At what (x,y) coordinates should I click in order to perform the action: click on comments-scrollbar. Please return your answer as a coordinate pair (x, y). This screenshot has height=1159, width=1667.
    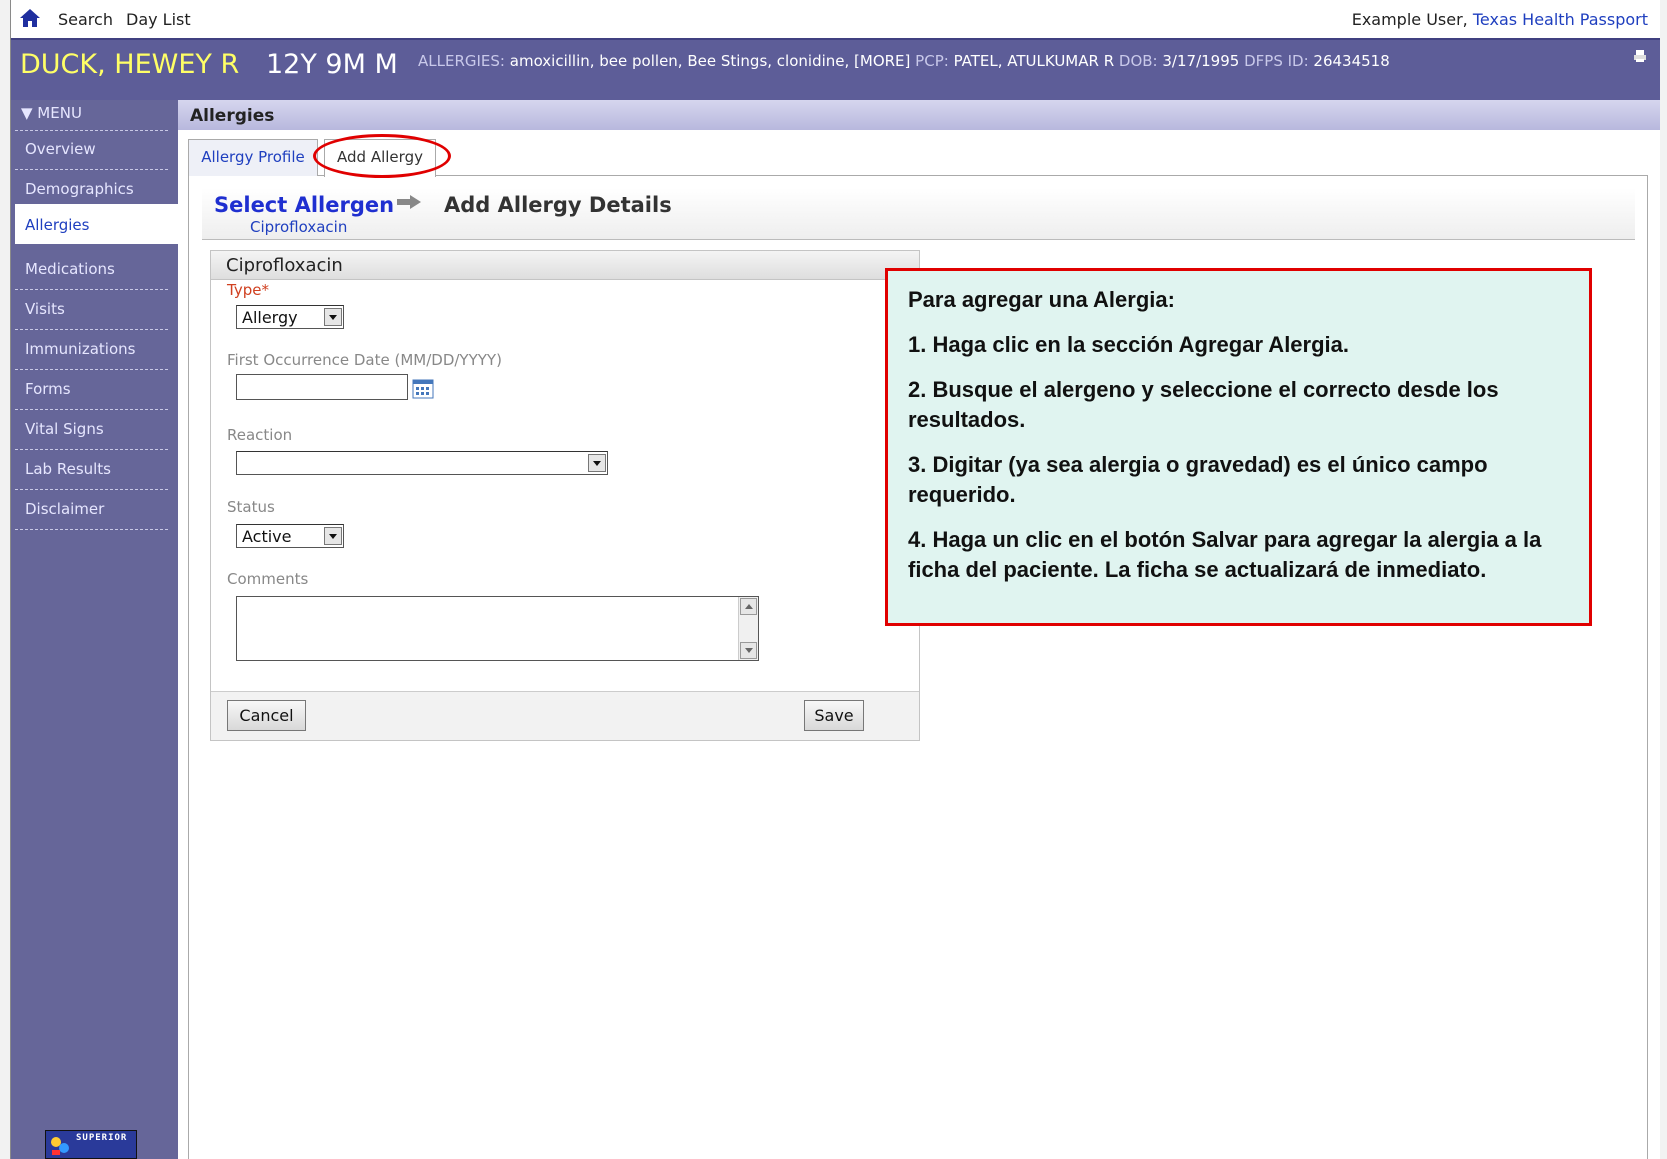
    Looking at the image, I should click on (748, 628).